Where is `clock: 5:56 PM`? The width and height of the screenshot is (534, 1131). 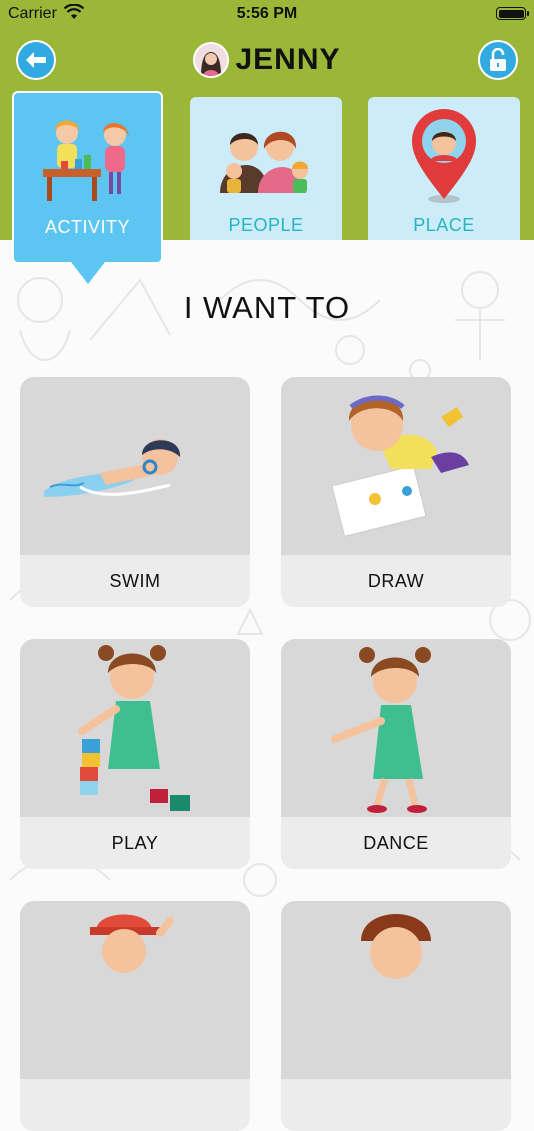 clock: 5:56 PM is located at coordinates (267, 13).